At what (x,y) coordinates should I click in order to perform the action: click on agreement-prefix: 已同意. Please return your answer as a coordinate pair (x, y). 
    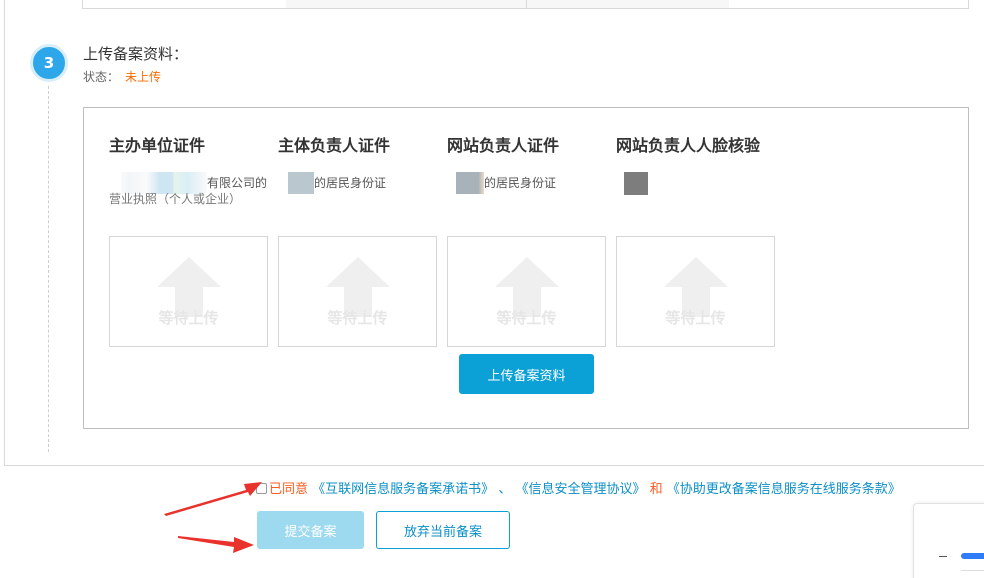
    Looking at the image, I should click on (289, 489).